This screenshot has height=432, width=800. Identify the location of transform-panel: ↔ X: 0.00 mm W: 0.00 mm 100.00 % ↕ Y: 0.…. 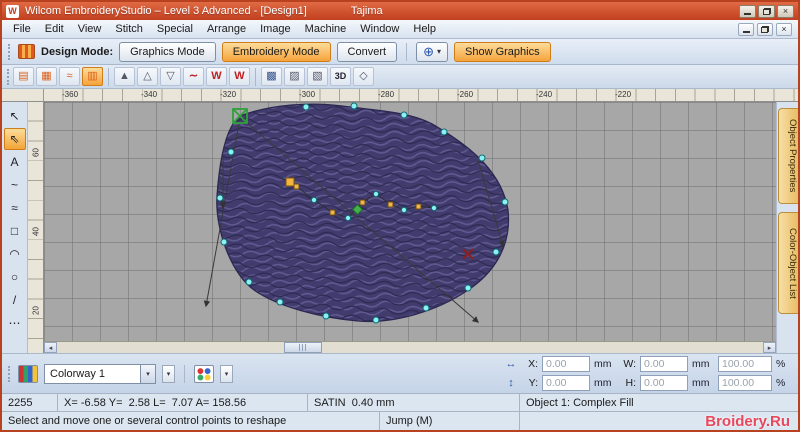
(648, 374).